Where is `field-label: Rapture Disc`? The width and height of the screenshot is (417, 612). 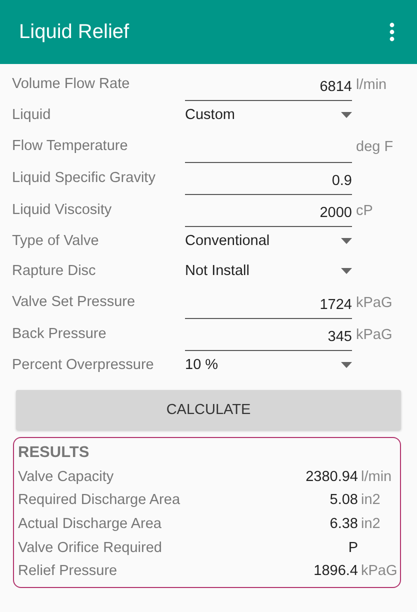
field-label: Rapture Disc is located at coordinates (54, 271).